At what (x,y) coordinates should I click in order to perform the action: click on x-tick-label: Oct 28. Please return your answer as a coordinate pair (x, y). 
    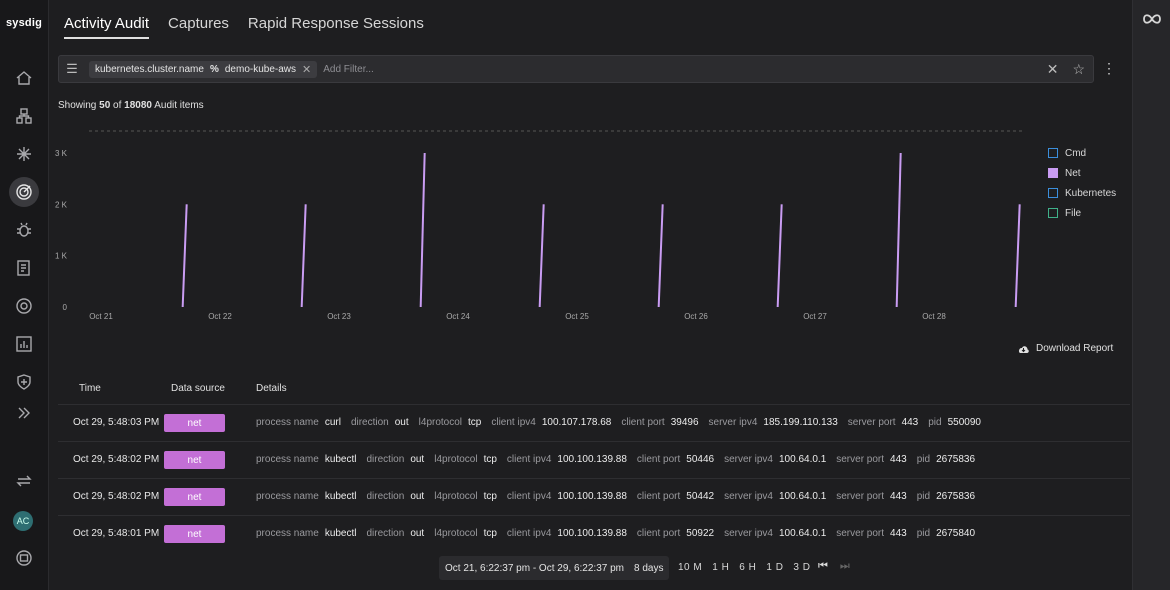
    Looking at the image, I should click on (934, 316).